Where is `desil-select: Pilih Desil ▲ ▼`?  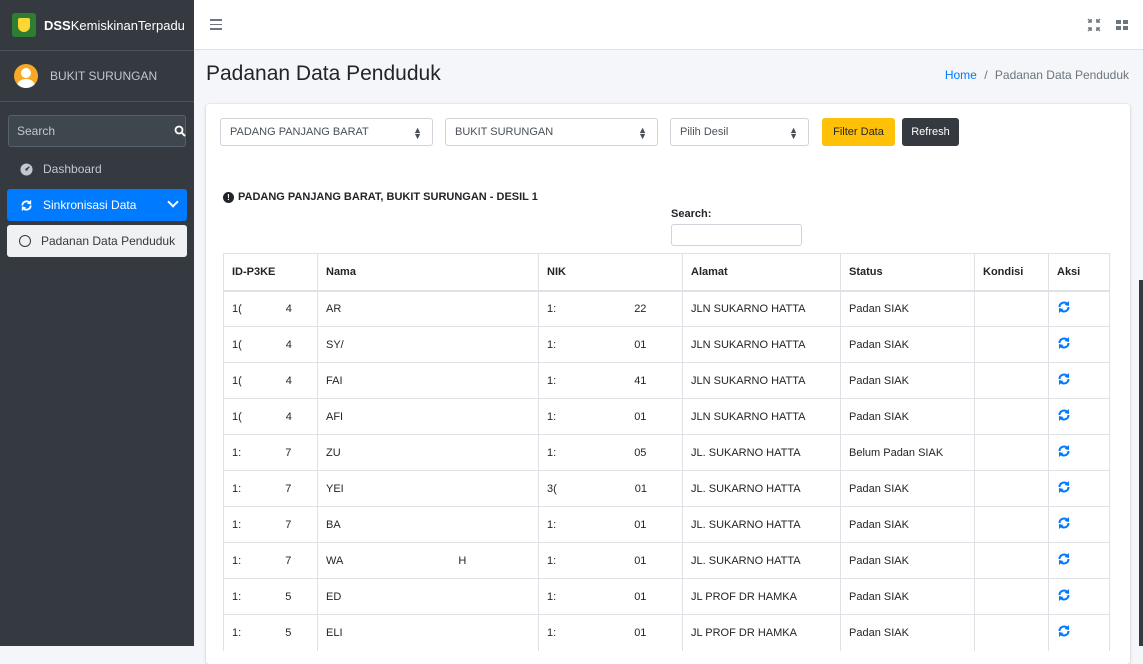 desil-select: Pilih Desil ▲ ▼ is located at coordinates (739, 132).